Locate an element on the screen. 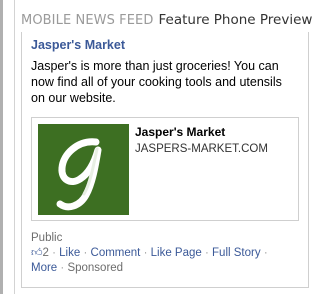 Image resolution: width=325 pixels, height=294 pixels. thumbs-up-icon: 👍︎ is located at coordinates (37, 253).